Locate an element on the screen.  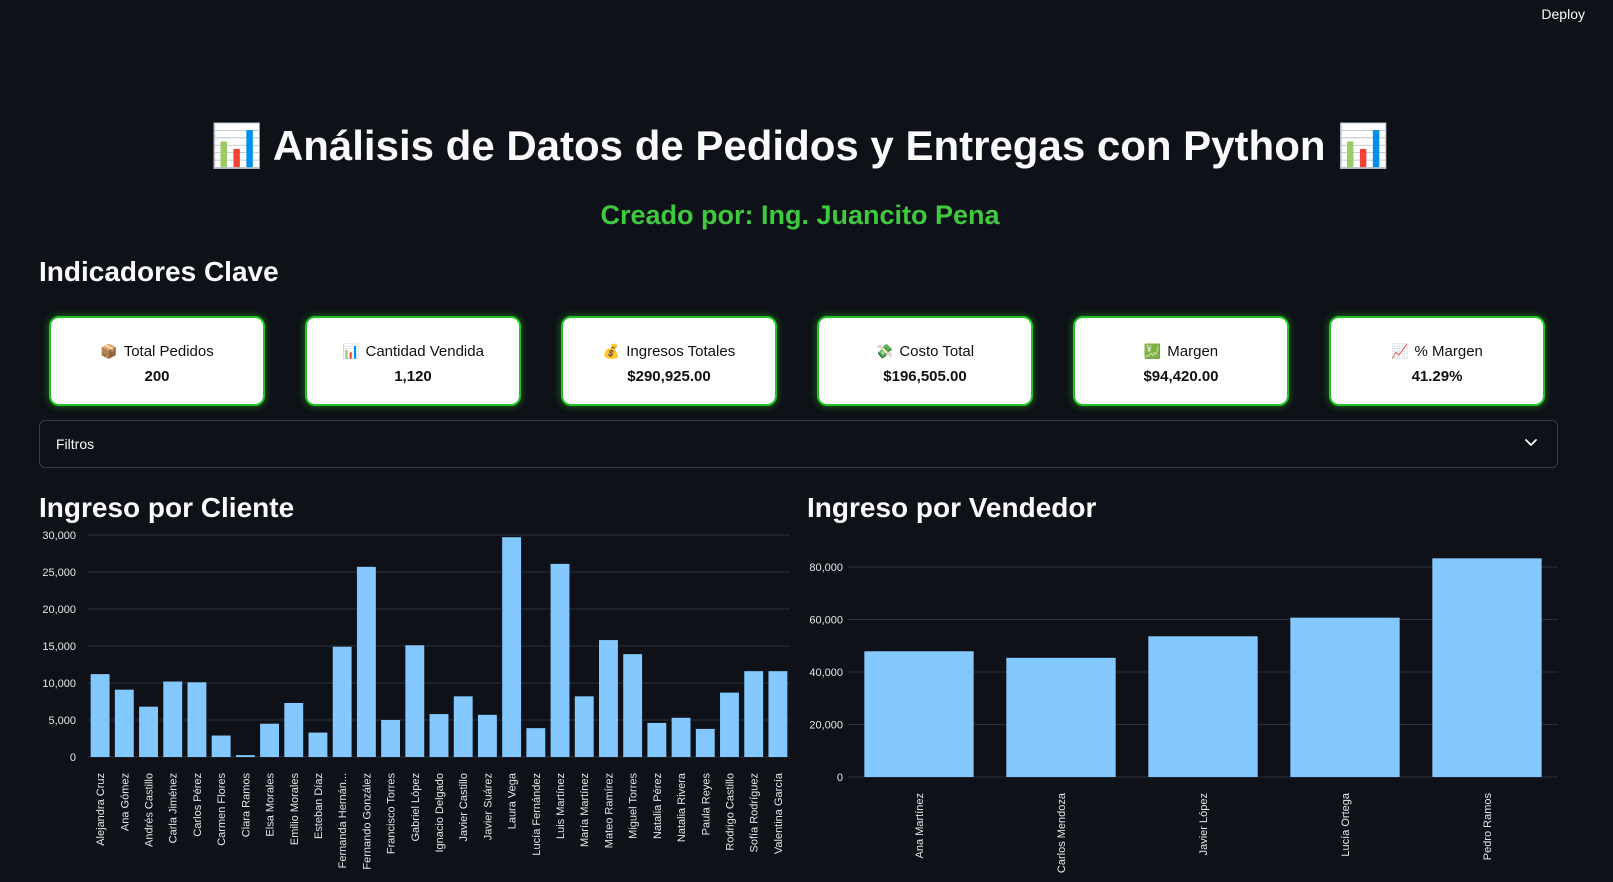
kpi-card-total-pedidos: 📦 Total Pedidos 200 is located at coordinates (157, 361).